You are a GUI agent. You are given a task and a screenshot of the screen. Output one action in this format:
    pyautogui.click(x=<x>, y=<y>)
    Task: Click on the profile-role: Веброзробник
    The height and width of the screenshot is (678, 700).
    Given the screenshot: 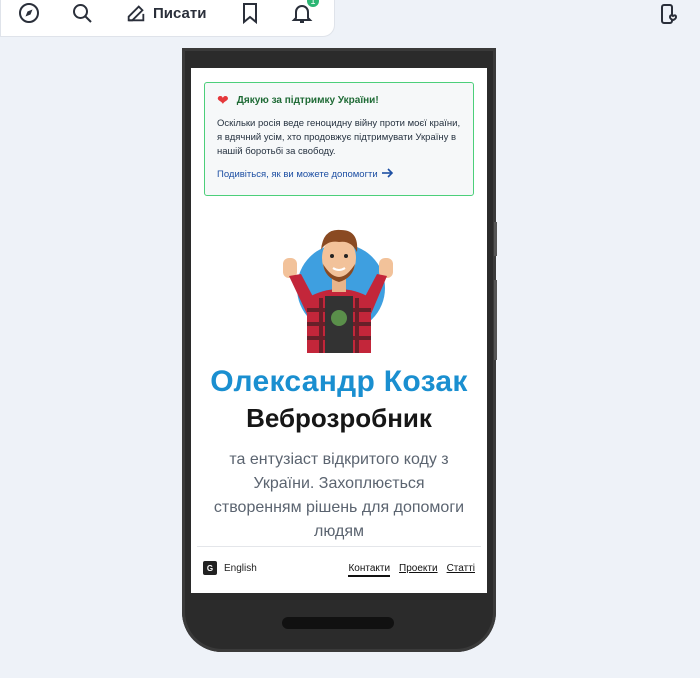 What is the action you would take?
    pyautogui.click(x=339, y=418)
    